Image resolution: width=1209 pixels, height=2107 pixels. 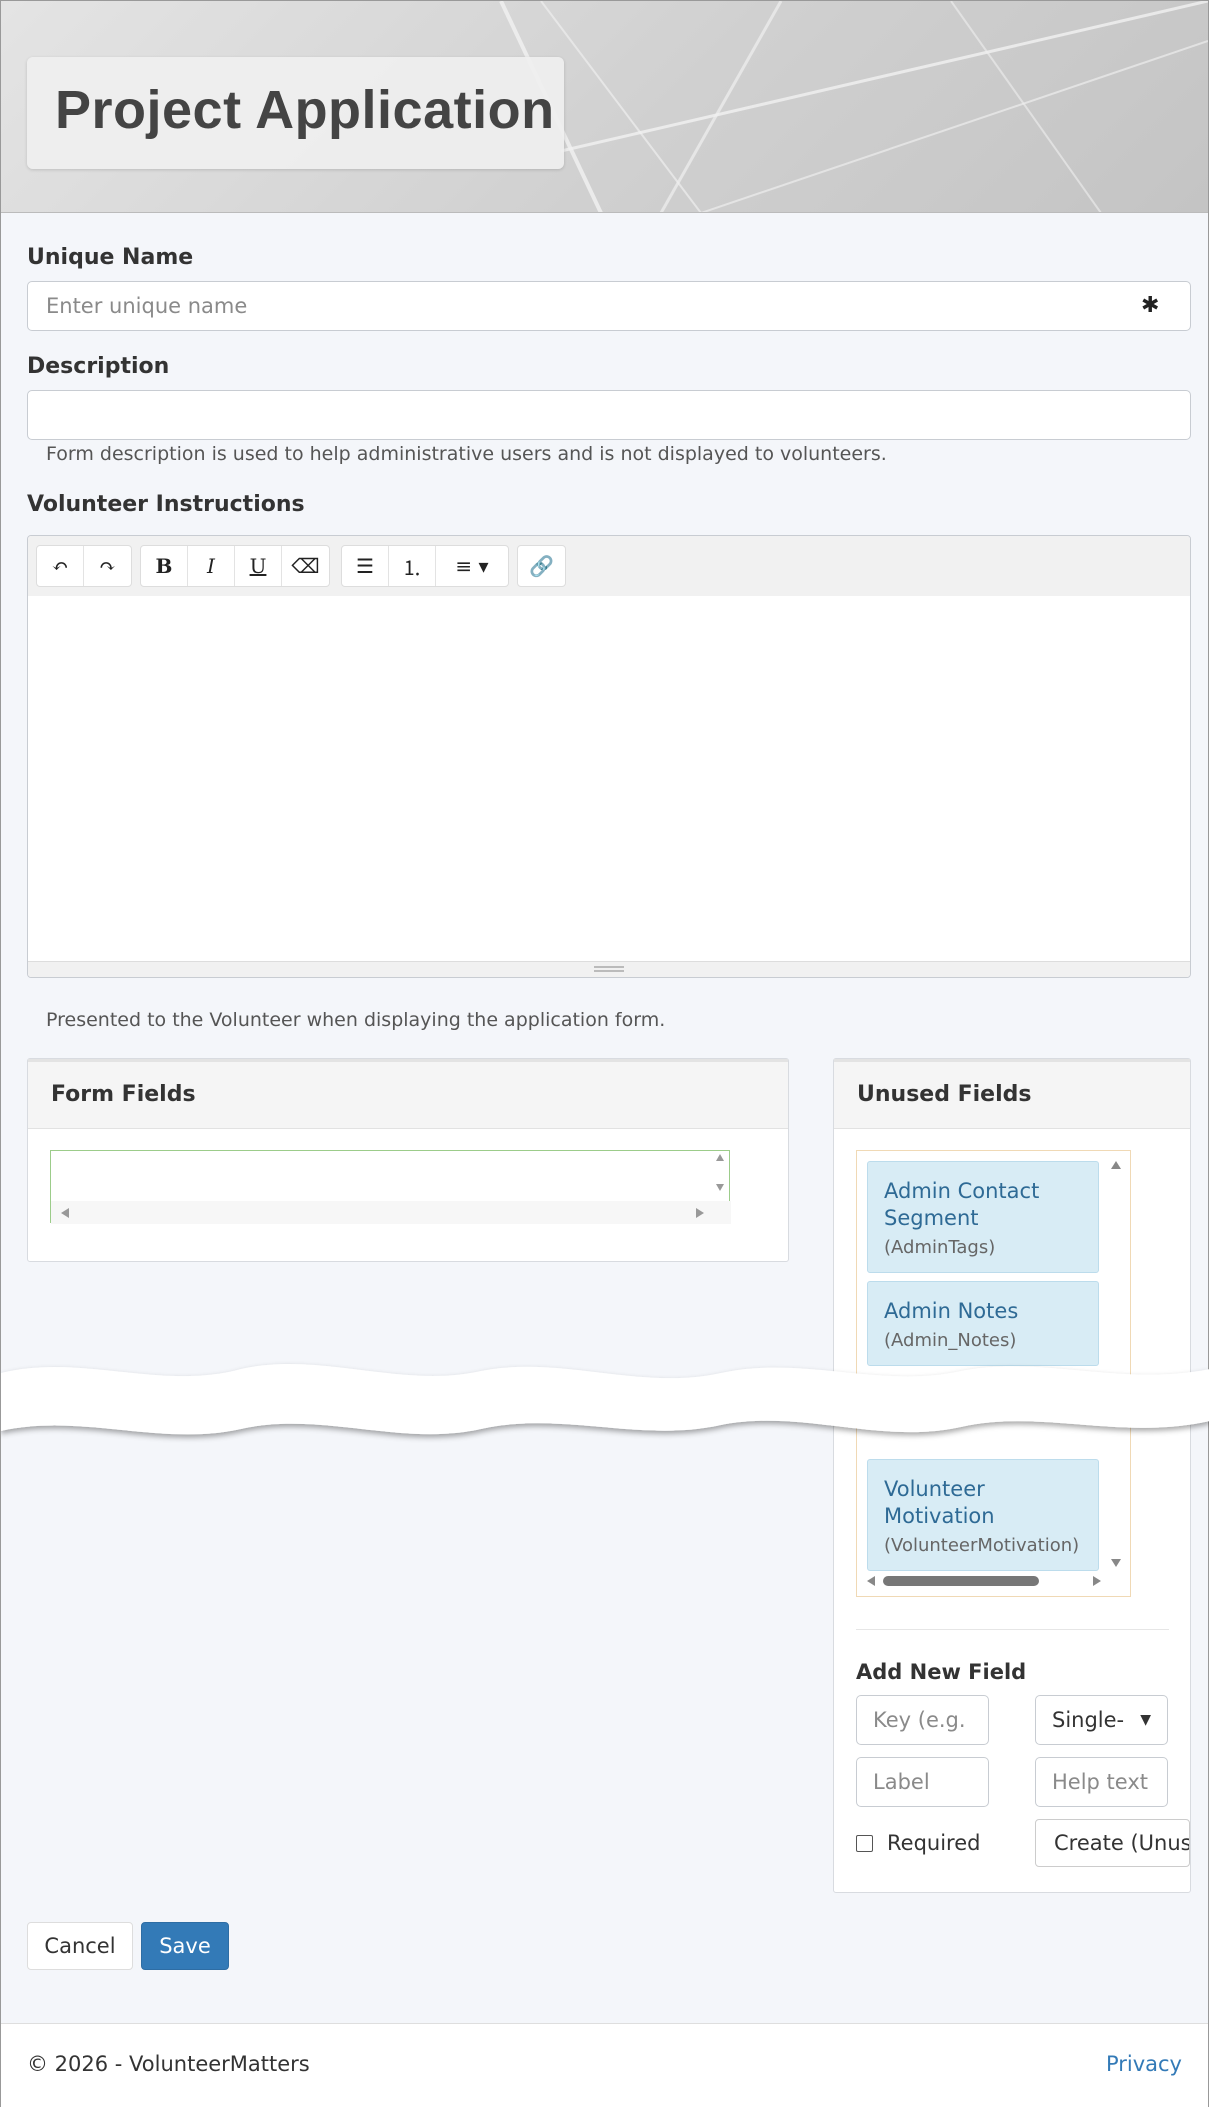 I want to click on page-header-banner: Project Application, so click(x=604, y=107).